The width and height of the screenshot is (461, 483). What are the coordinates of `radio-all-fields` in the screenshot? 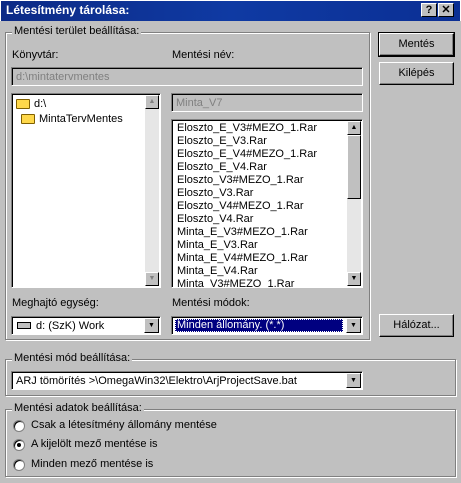 It's located at (19, 465).